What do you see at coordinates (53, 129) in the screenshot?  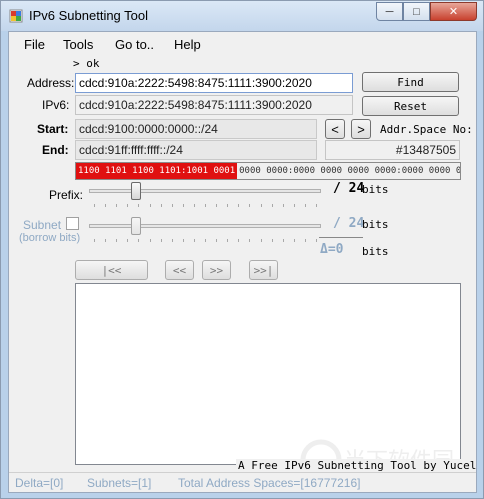 I see `start-label: Start:` at bounding box center [53, 129].